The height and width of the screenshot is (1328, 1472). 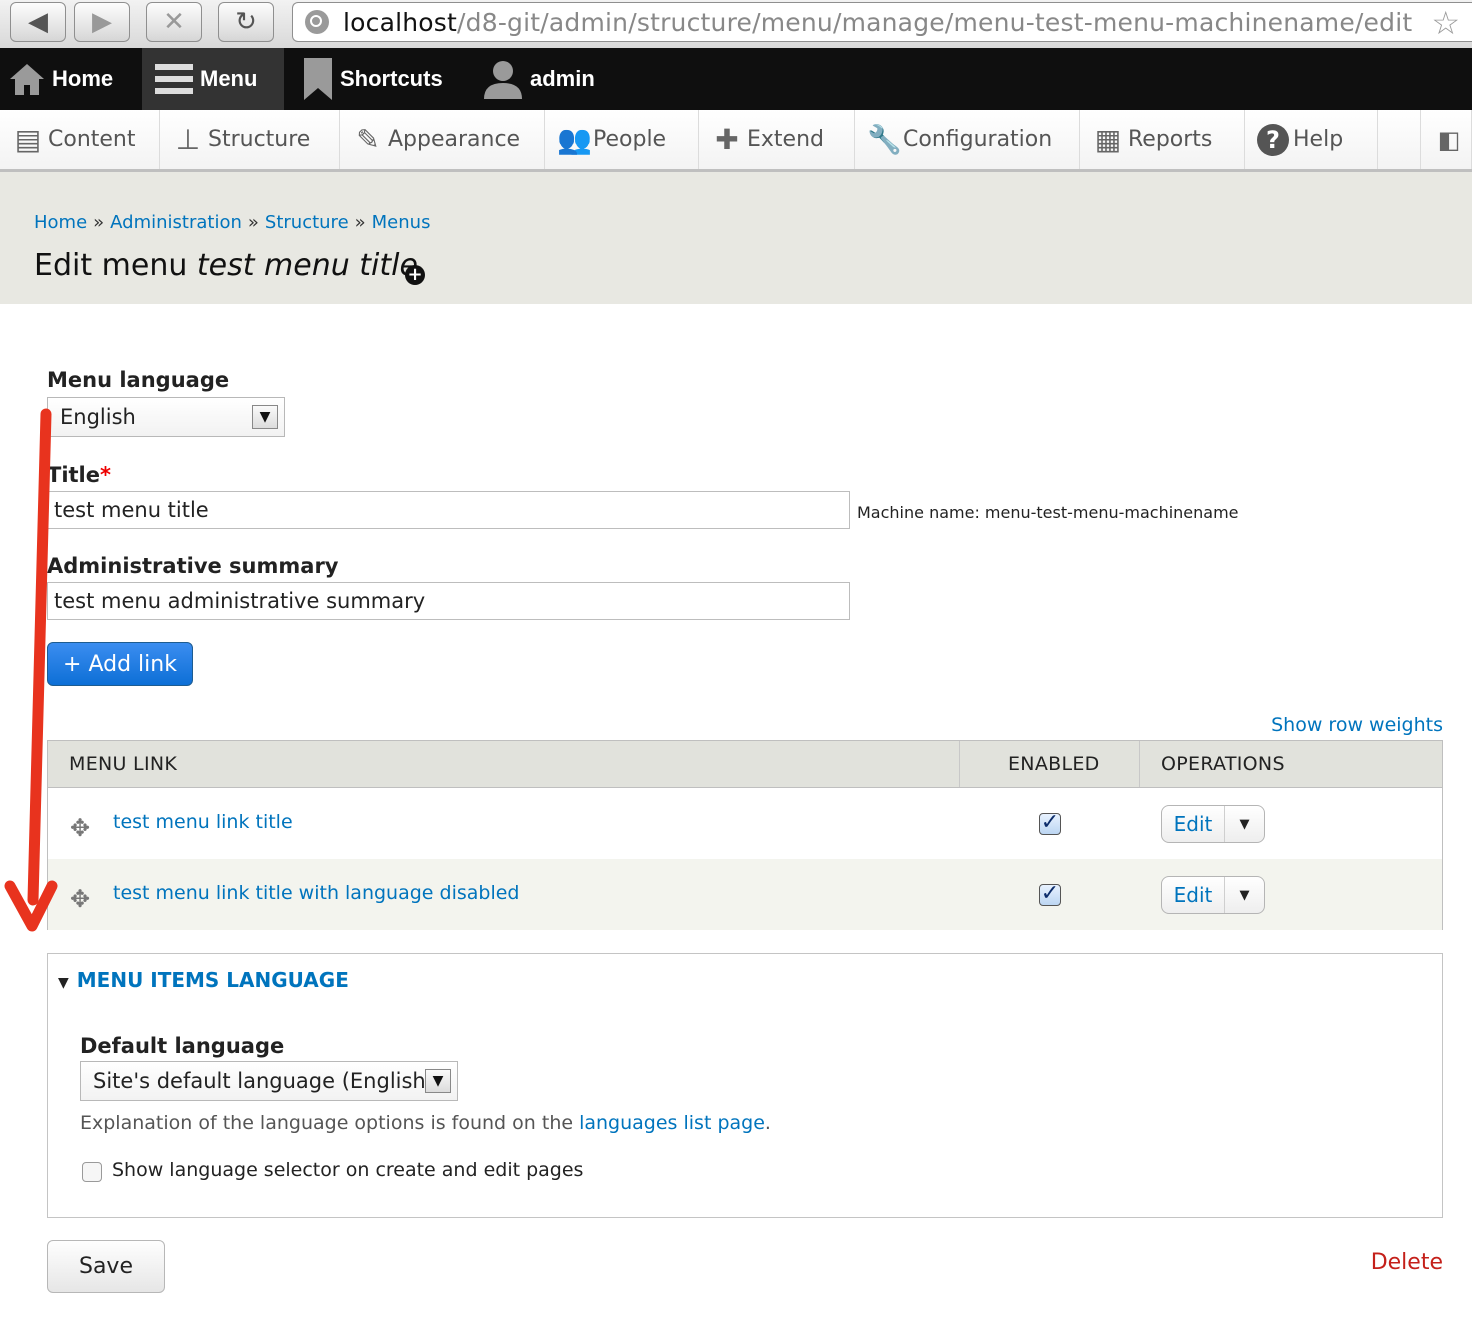 I want to click on add-shortcut-icon: +, so click(x=415, y=275).